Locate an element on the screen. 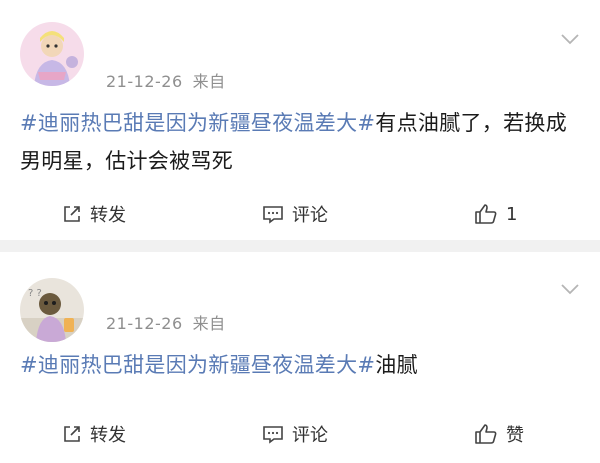 The image size is (600, 463). feed-divider is located at coordinates (300, 246).